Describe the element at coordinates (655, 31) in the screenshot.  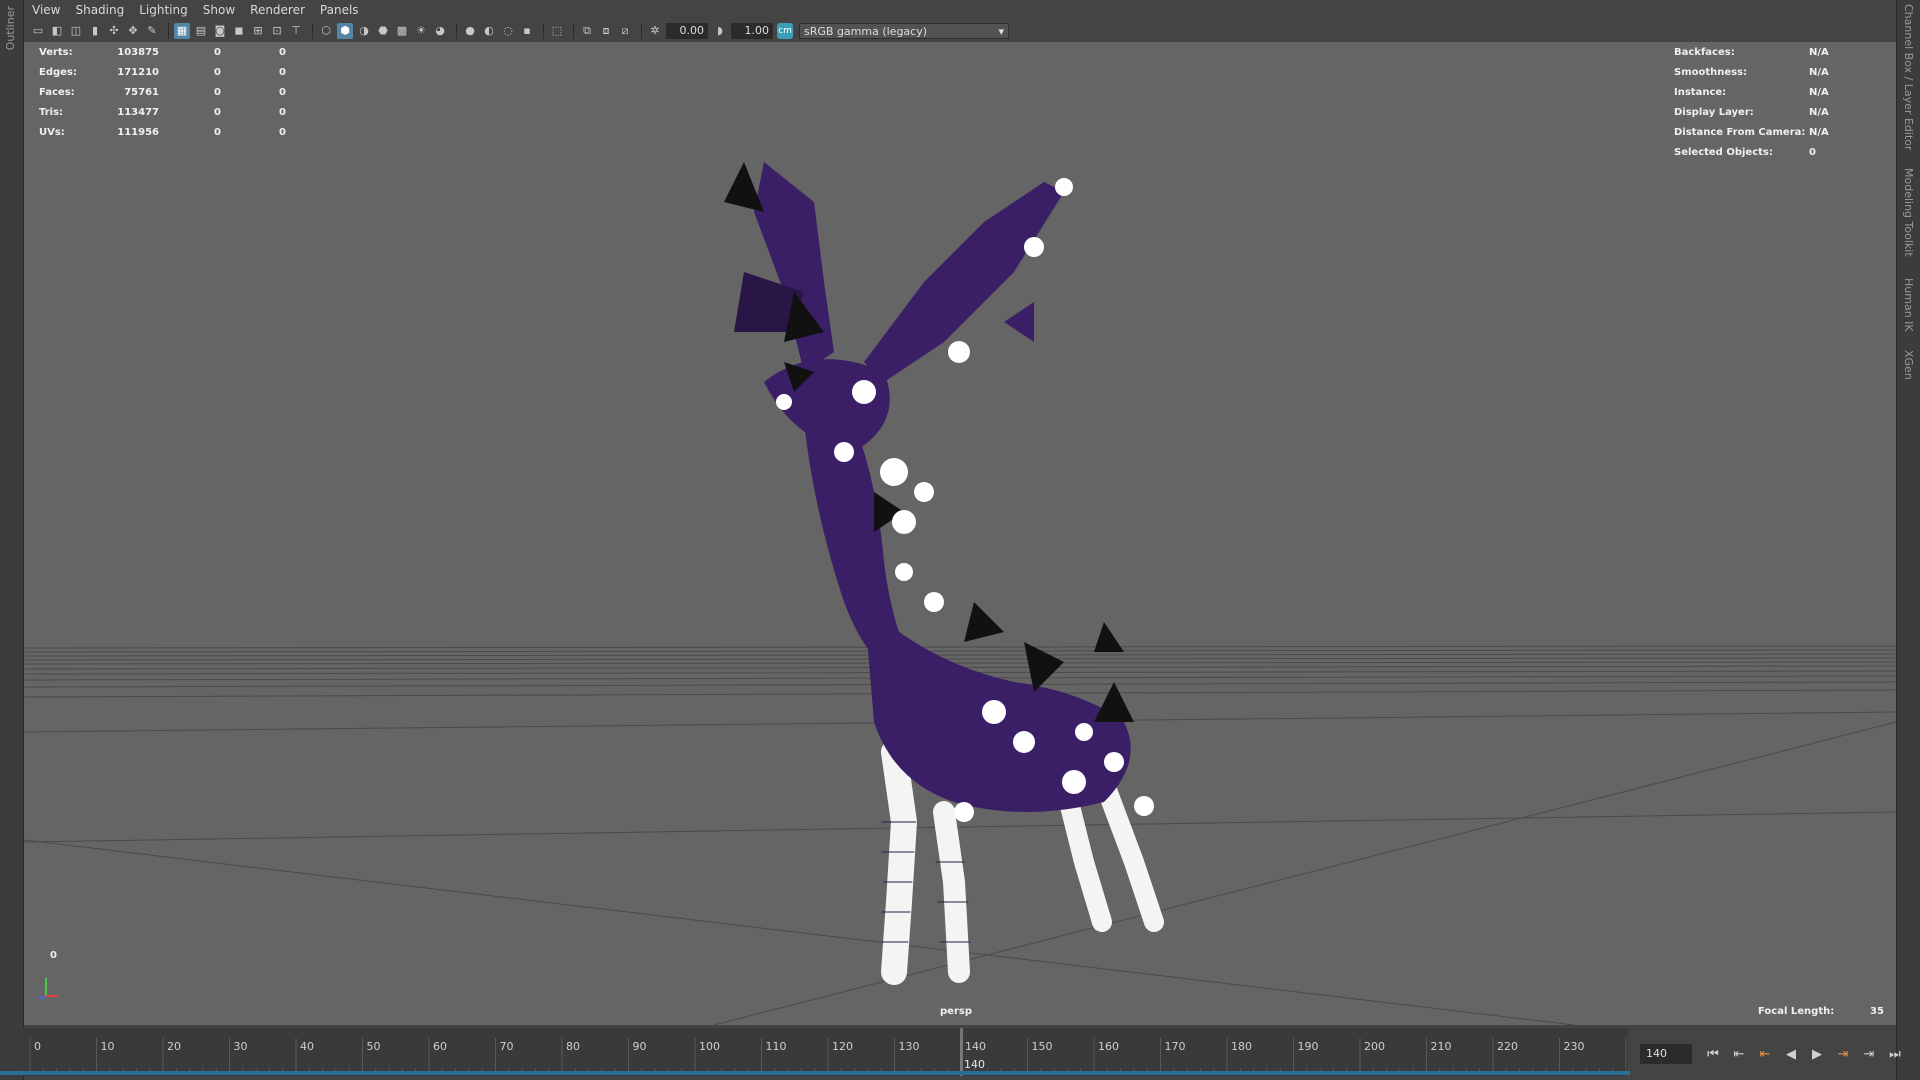
I see `exposure-icon: ✲` at that location.